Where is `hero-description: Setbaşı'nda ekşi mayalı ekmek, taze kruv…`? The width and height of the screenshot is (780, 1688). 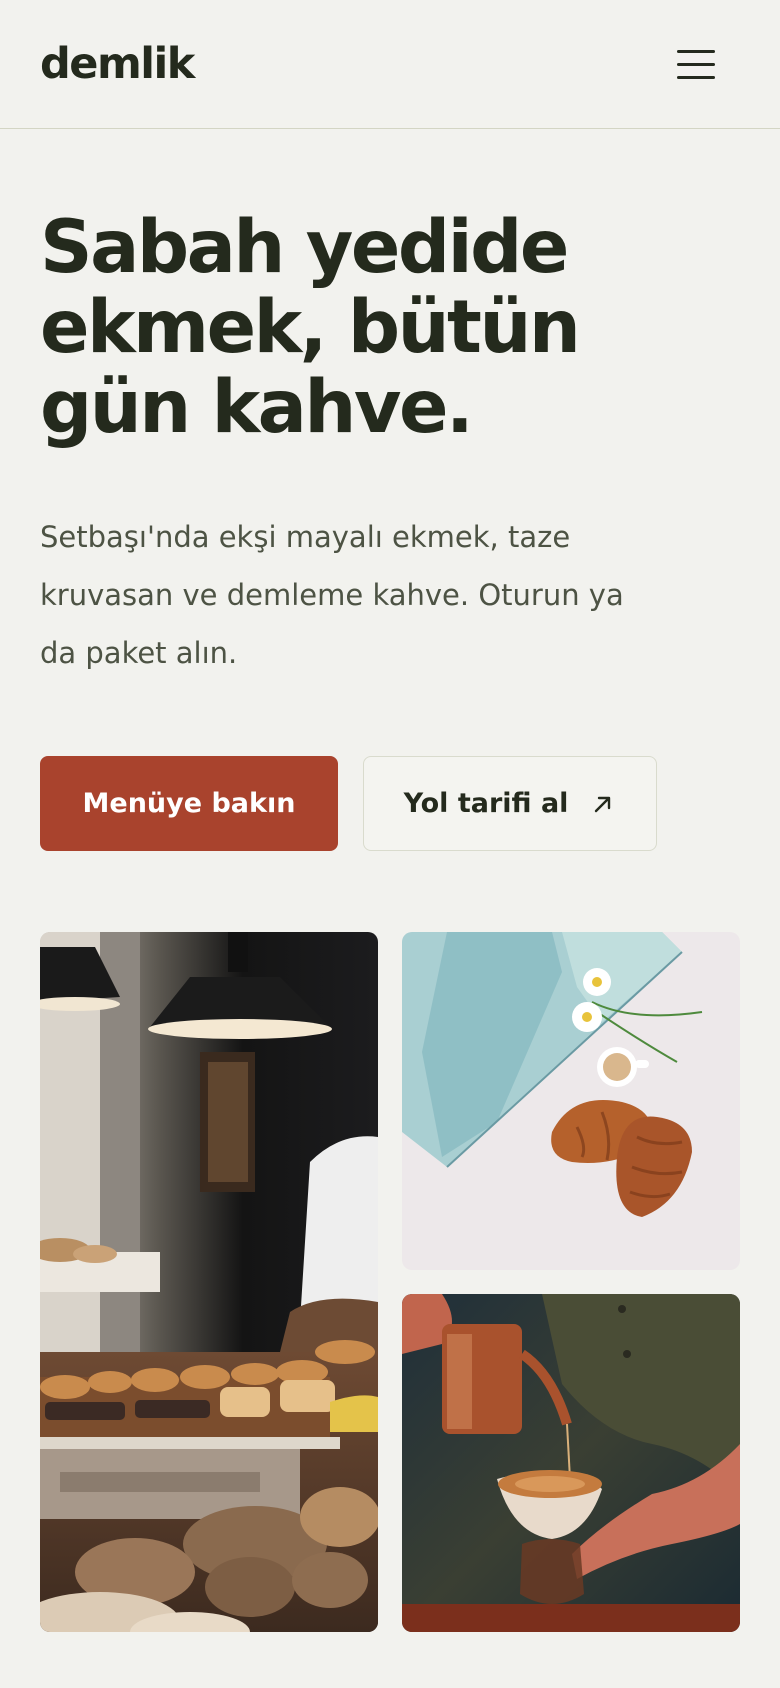 hero-description: Setbaşı'nda ekşi mayalı ekmek, taze kruv… is located at coordinates (390, 595).